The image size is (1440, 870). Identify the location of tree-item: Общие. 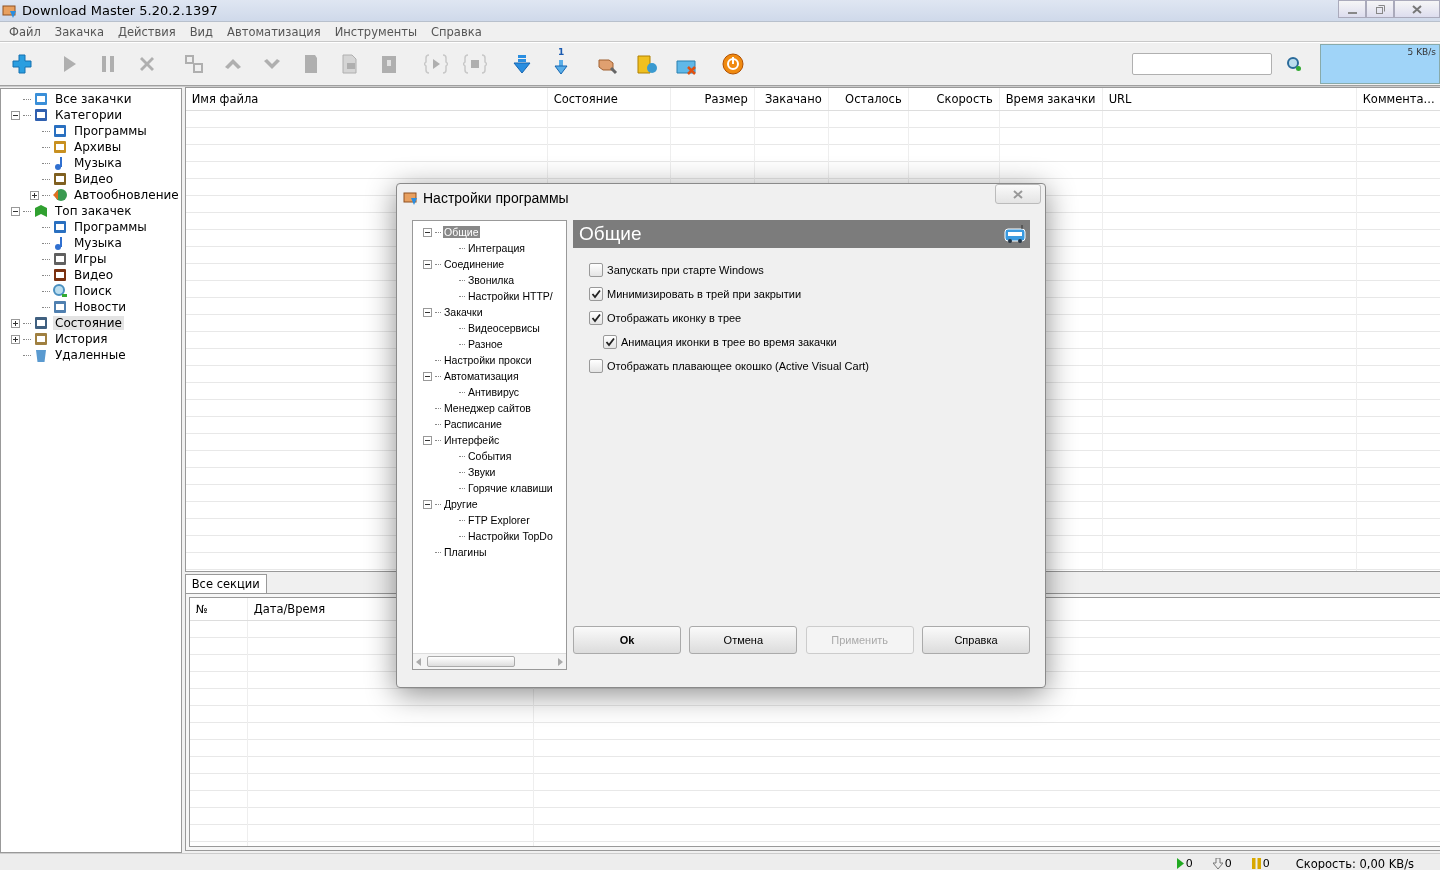
(461, 232).